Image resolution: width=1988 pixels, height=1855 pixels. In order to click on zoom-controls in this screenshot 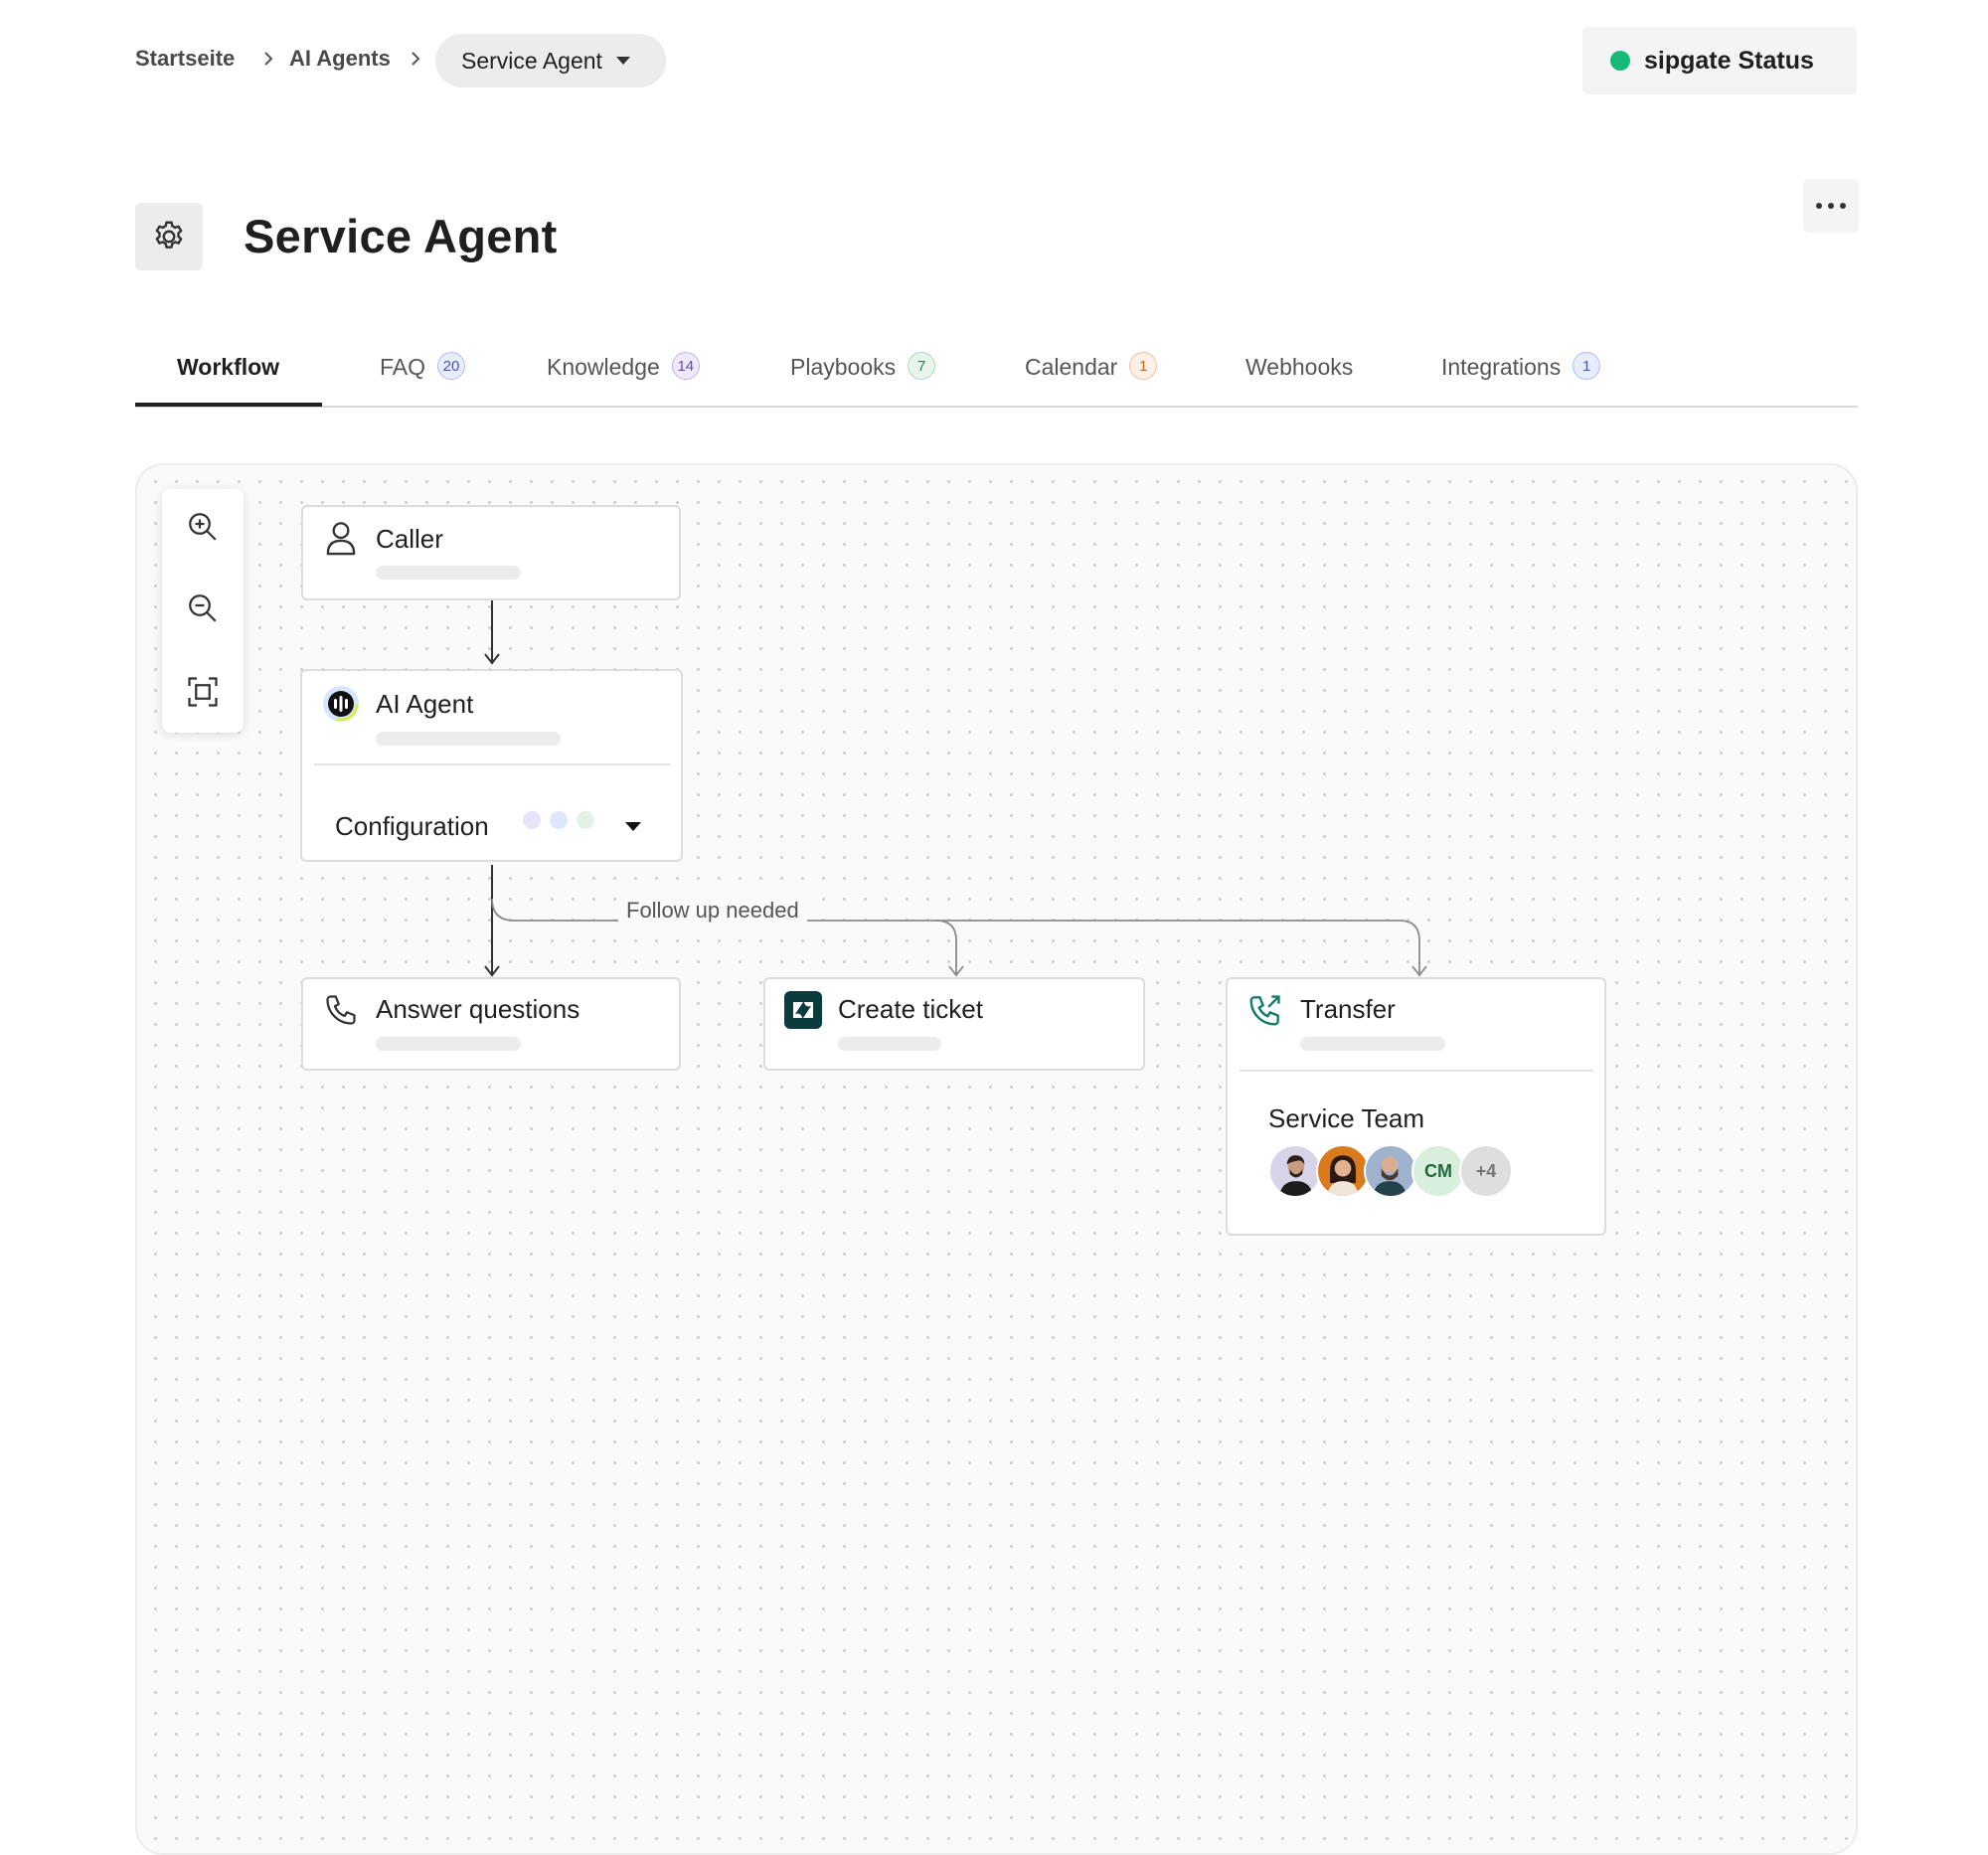, I will do `click(203, 611)`.